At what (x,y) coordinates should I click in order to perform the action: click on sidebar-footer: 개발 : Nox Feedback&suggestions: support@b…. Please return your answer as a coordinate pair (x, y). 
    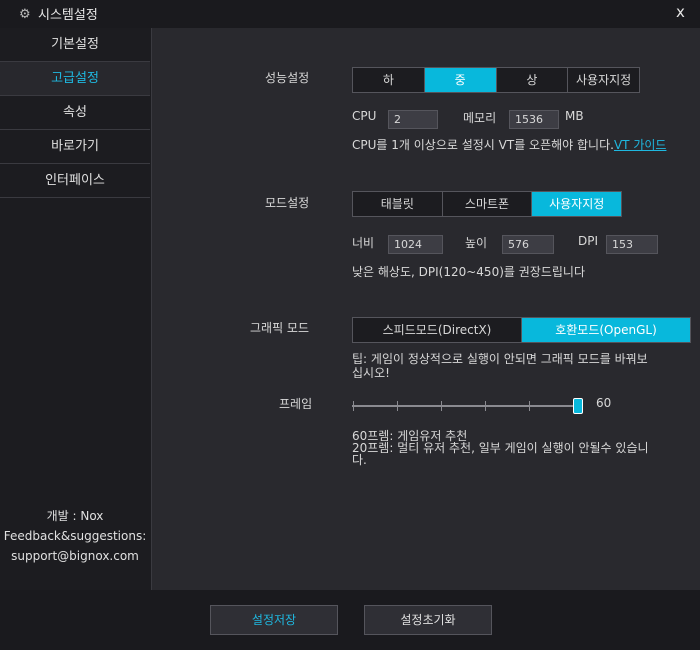
    Looking at the image, I should click on (75, 536).